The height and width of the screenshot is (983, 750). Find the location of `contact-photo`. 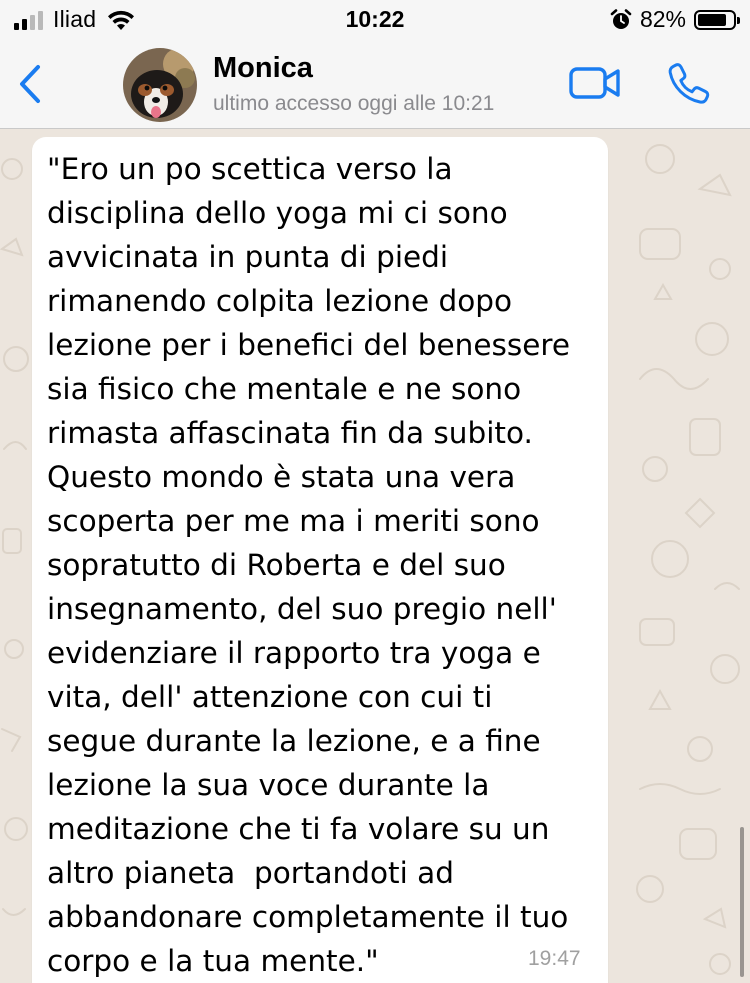

contact-photo is located at coordinates (160, 85).